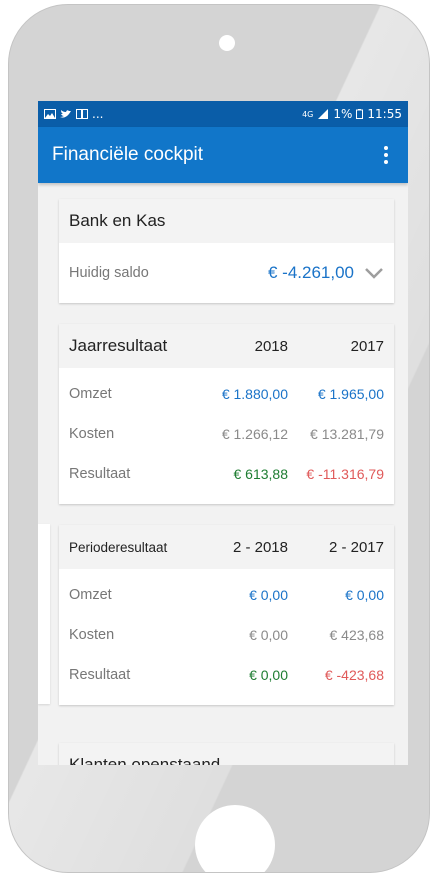 The height and width of the screenshot is (875, 432). What do you see at coordinates (226, 474) in the screenshot?
I see `table-row: Resultaat € 613,88 € -11.316,79` at bounding box center [226, 474].